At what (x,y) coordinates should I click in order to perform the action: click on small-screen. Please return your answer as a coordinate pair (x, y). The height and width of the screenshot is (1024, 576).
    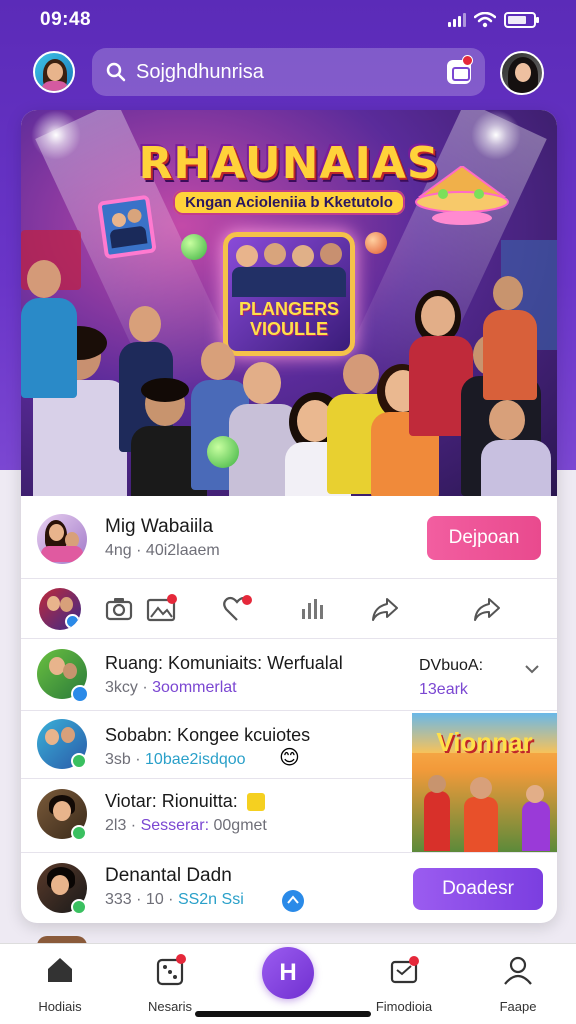
    Looking at the image, I should click on (127, 227).